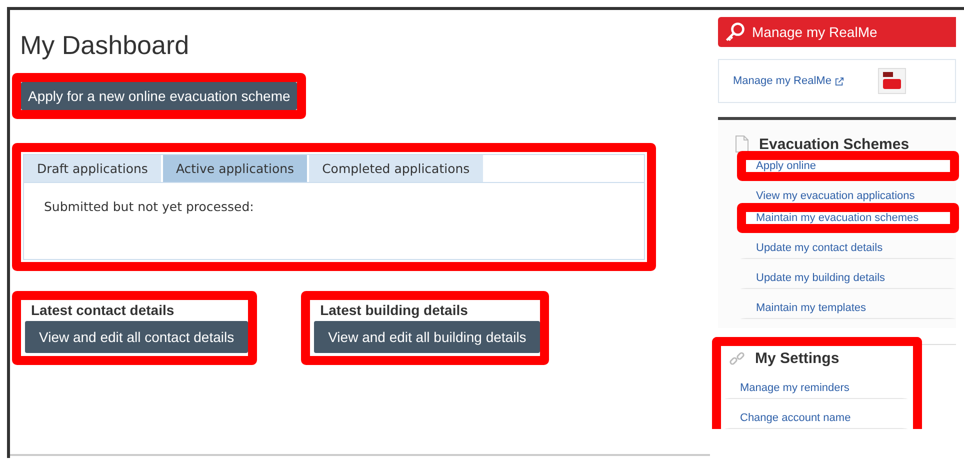 The width and height of the screenshot is (964, 461). Describe the element at coordinates (735, 32) in the screenshot. I see `key-icon` at that location.